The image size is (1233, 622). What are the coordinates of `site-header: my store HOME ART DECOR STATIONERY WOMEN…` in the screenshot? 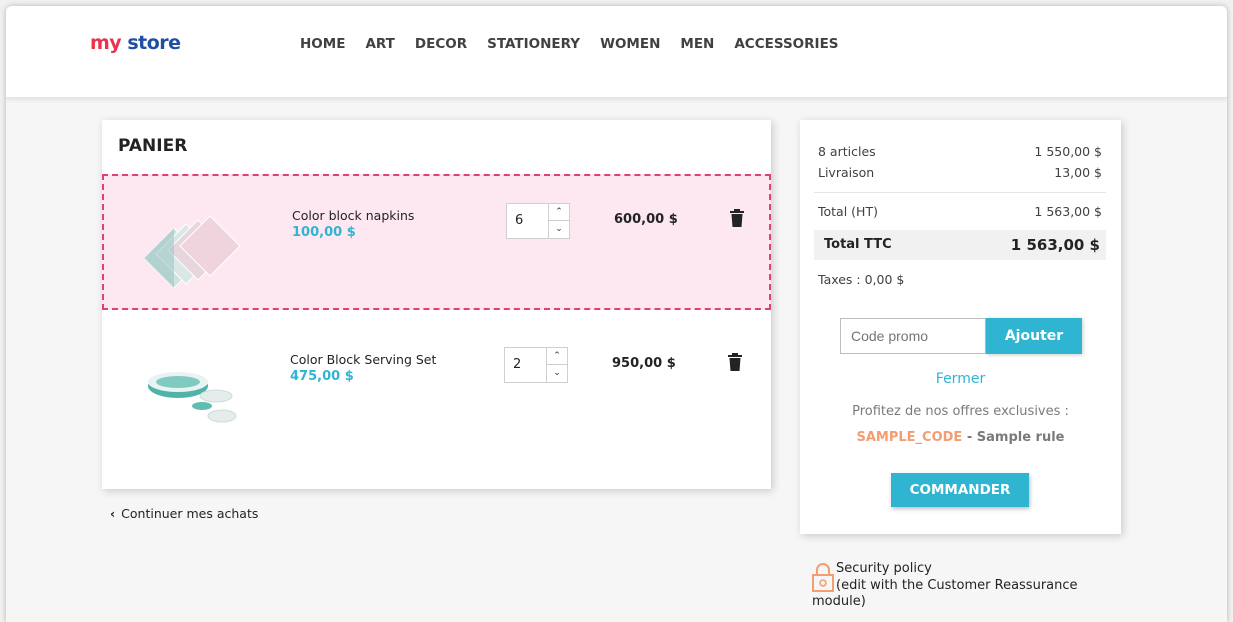 It's located at (616, 52).